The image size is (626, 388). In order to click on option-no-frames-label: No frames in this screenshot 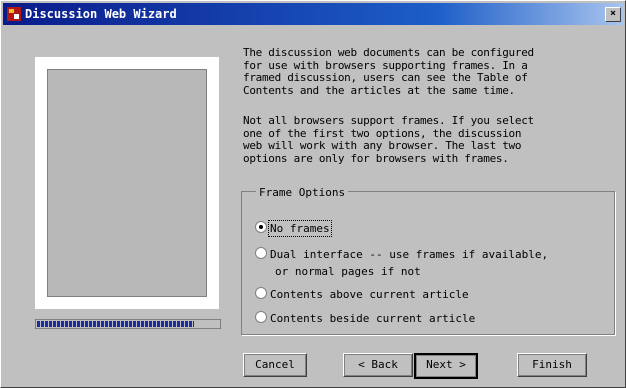, I will do `click(300, 228)`.